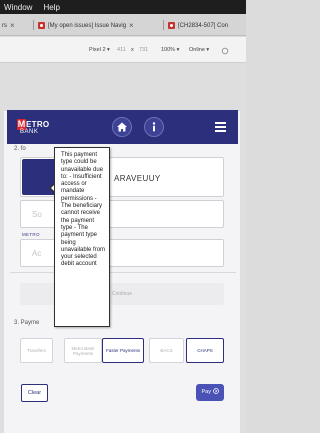 The height and width of the screenshot is (433, 320). What do you see at coordinates (199, 50) in the screenshot?
I see `throttle-select: Online ▾` at bounding box center [199, 50].